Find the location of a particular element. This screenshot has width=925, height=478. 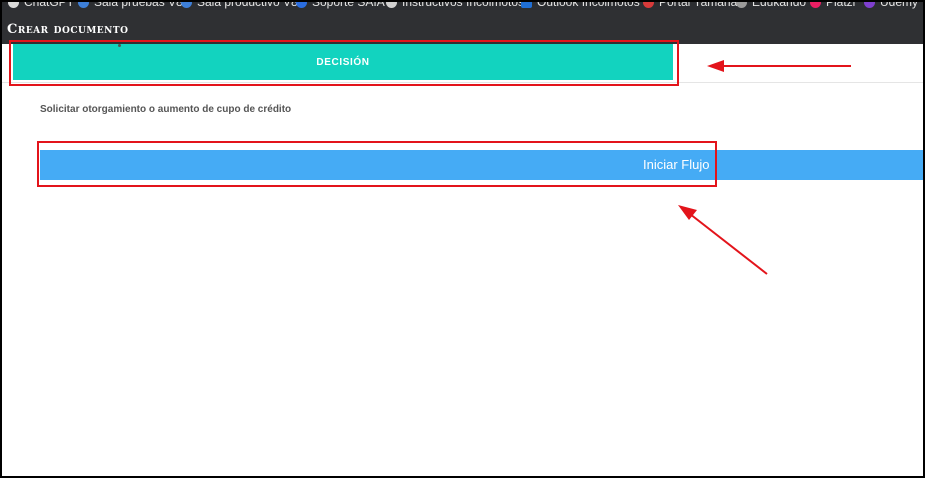

annotation-arrows is located at coordinates (764, 167).